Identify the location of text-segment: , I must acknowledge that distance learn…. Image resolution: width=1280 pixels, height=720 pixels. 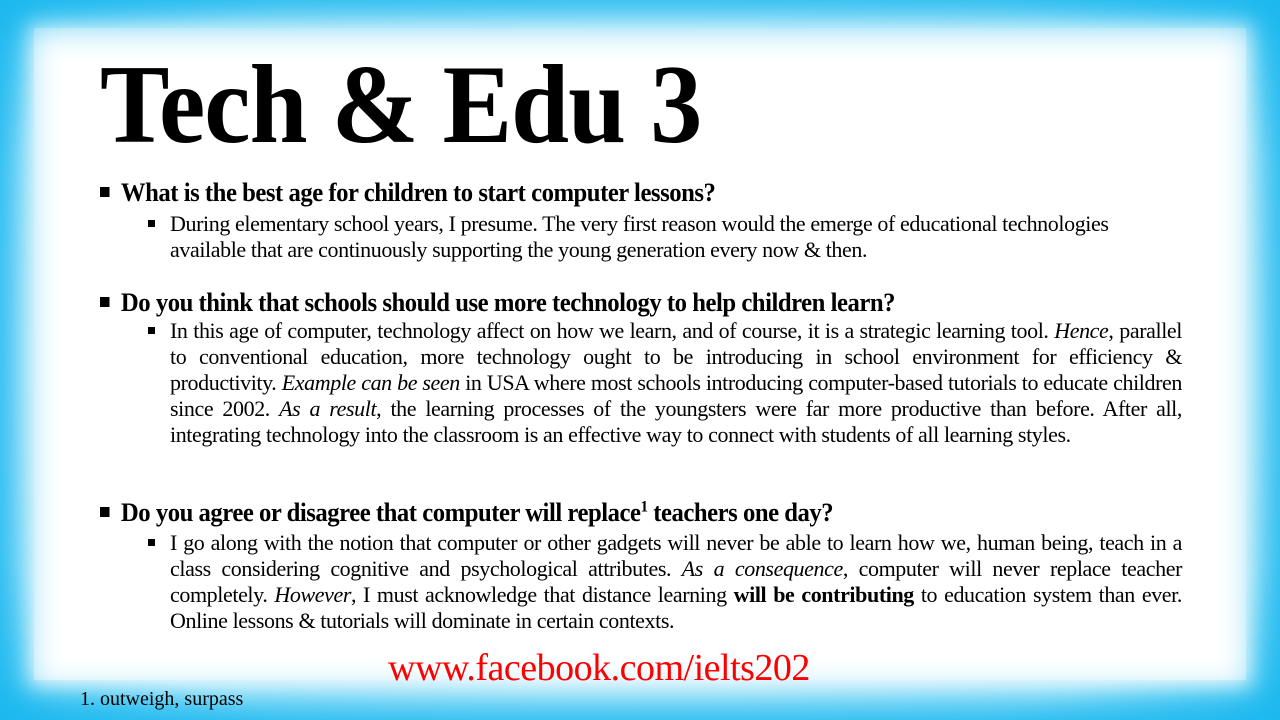
(542, 594).